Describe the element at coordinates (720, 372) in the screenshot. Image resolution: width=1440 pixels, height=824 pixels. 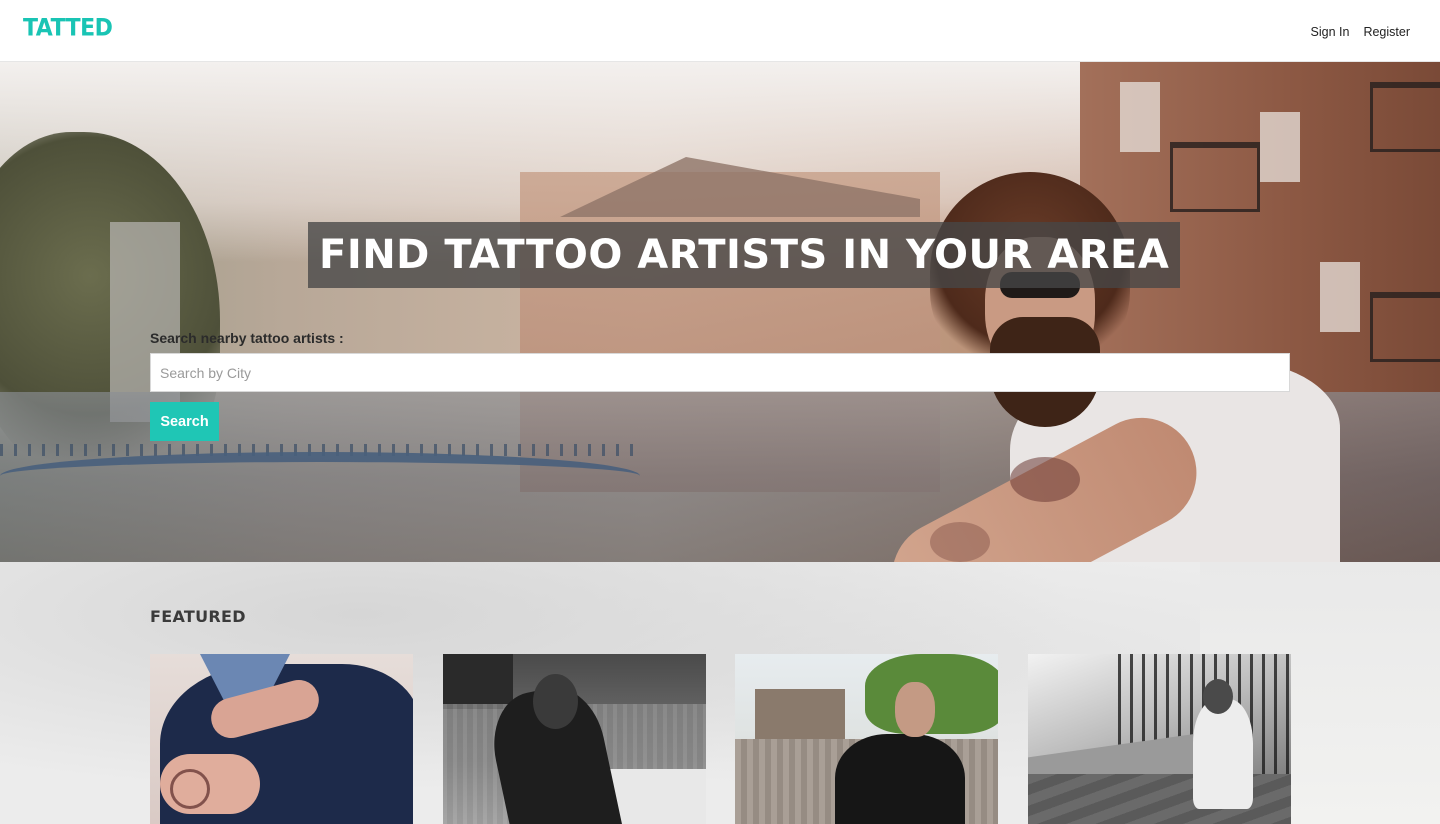
I see `city-search-input` at that location.